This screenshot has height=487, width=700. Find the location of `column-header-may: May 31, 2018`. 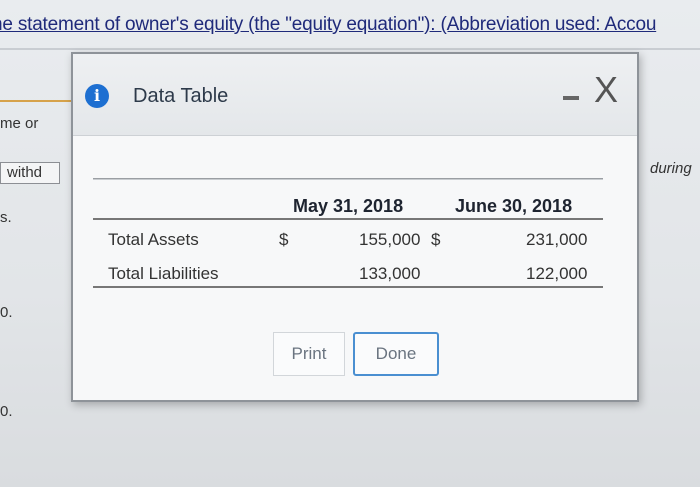

column-header-may: May 31, 2018 is located at coordinates (348, 206).